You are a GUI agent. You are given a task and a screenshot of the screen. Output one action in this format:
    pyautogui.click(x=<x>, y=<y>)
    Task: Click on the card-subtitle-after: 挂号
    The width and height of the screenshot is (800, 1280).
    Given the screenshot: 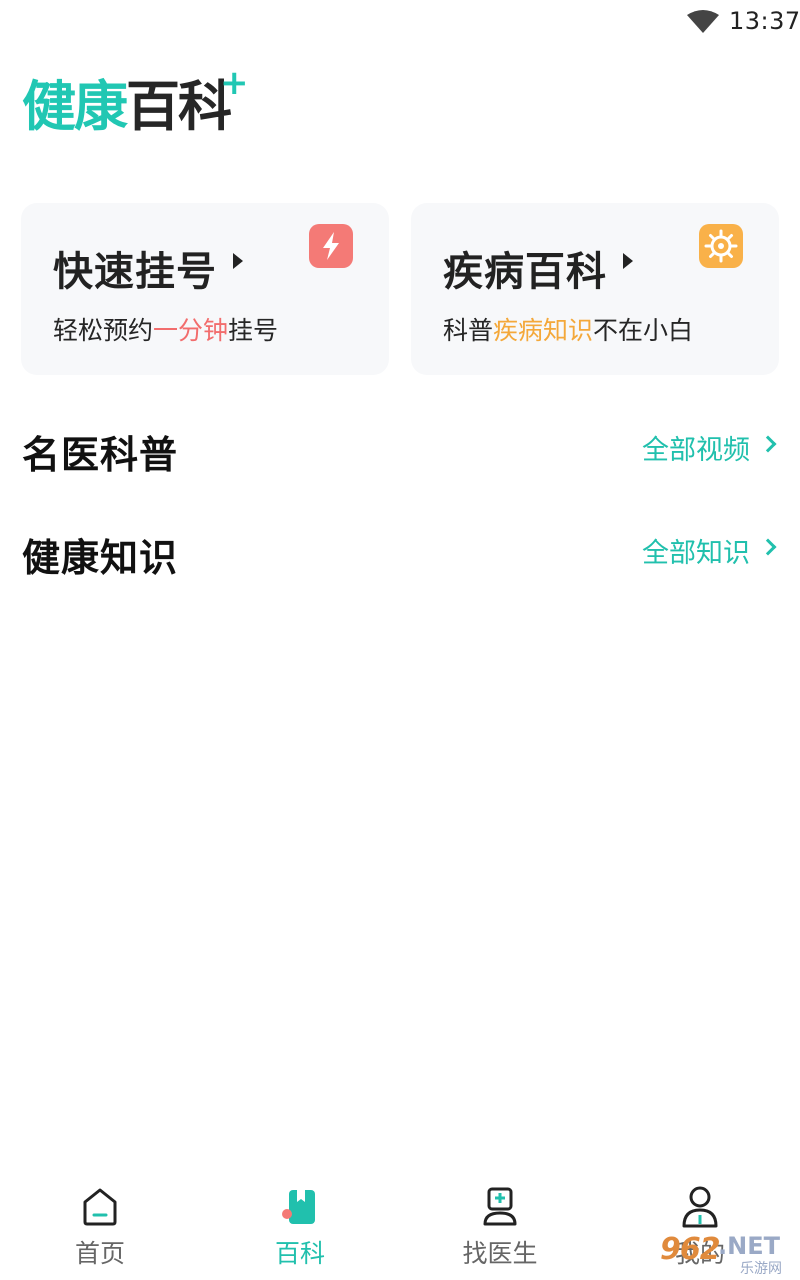 What is the action you would take?
    pyautogui.click(x=253, y=330)
    